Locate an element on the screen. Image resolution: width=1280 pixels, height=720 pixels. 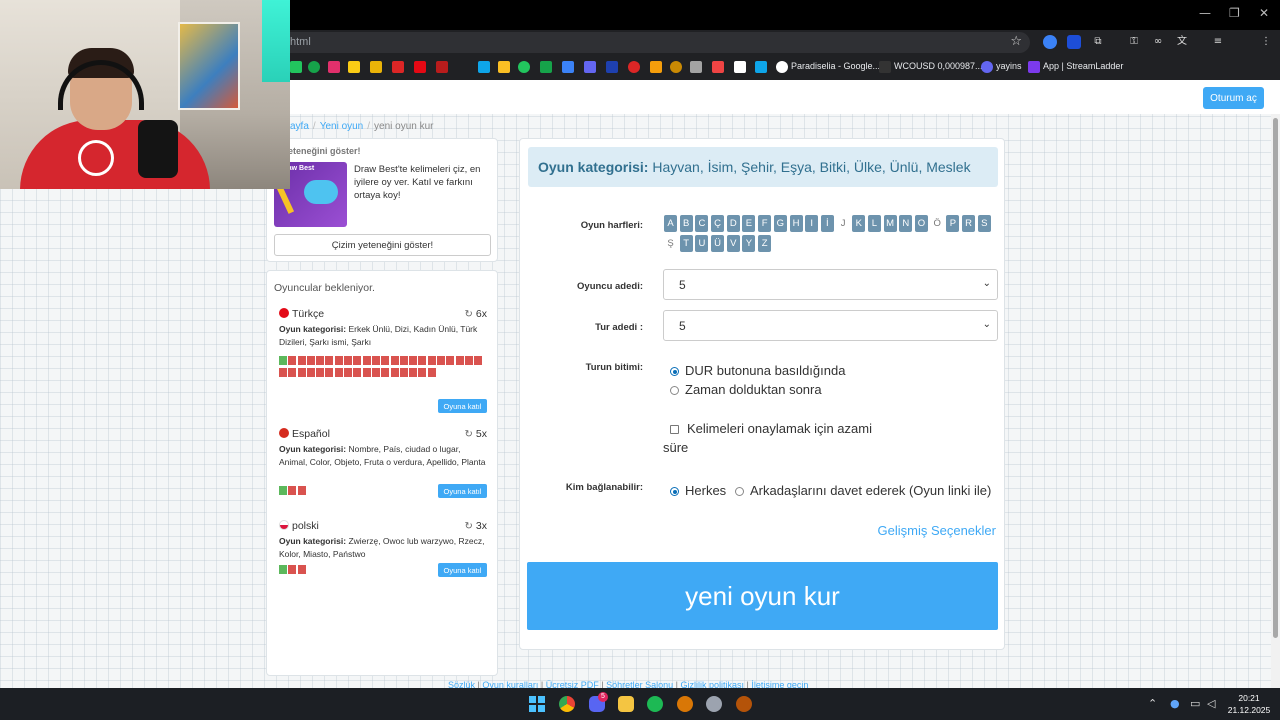
menu-dots-icon: ⋮ is located at coordinates (1266, 42).